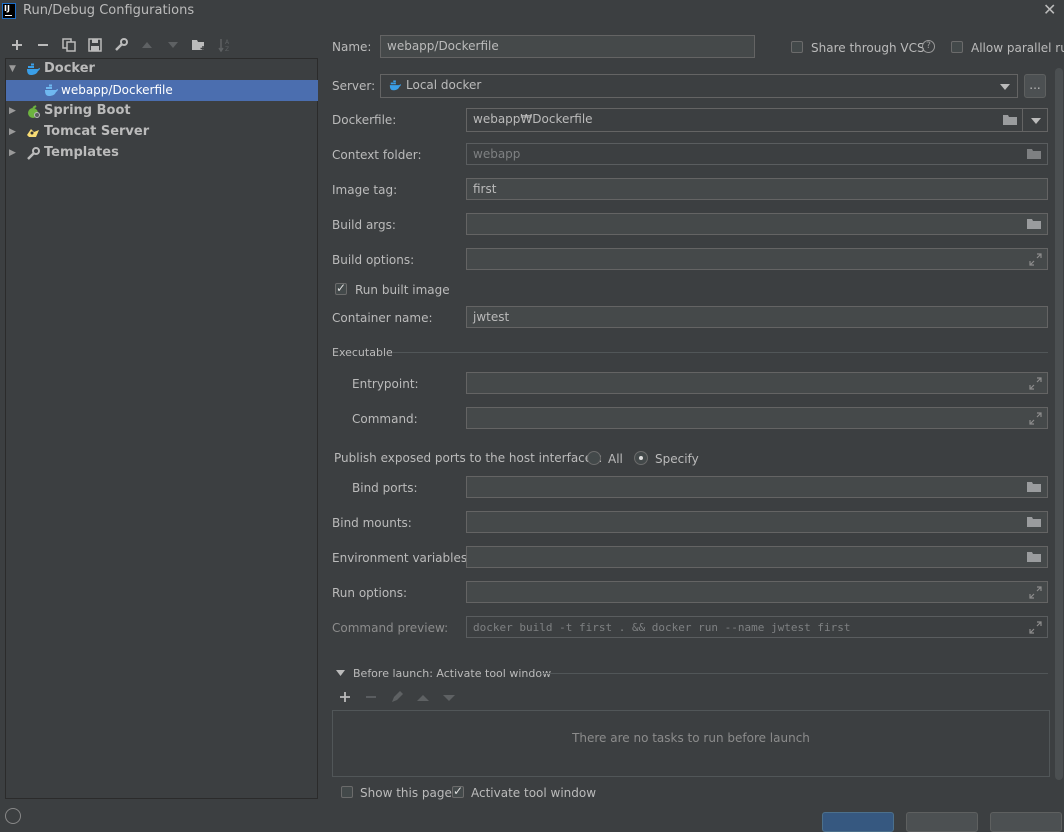 Image resolution: width=1064 pixels, height=832 pixels. What do you see at coordinates (942, 822) in the screenshot?
I see `cancel-button` at bounding box center [942, 822].